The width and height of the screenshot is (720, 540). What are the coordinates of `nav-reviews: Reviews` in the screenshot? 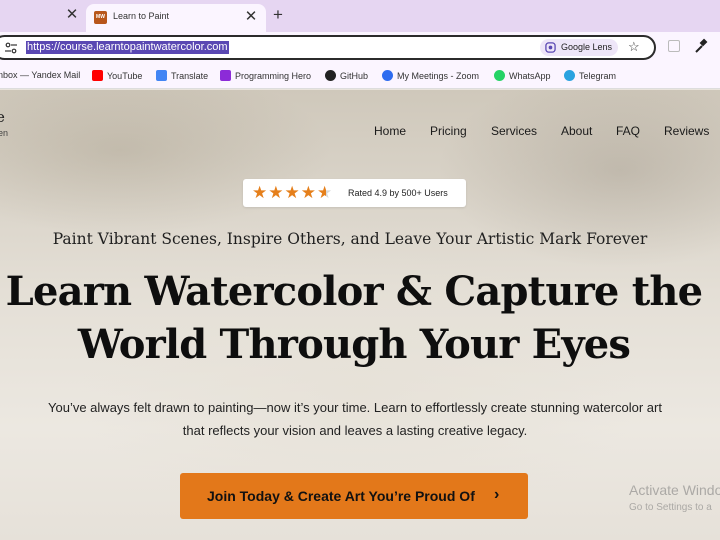 It's located at (686, 131).